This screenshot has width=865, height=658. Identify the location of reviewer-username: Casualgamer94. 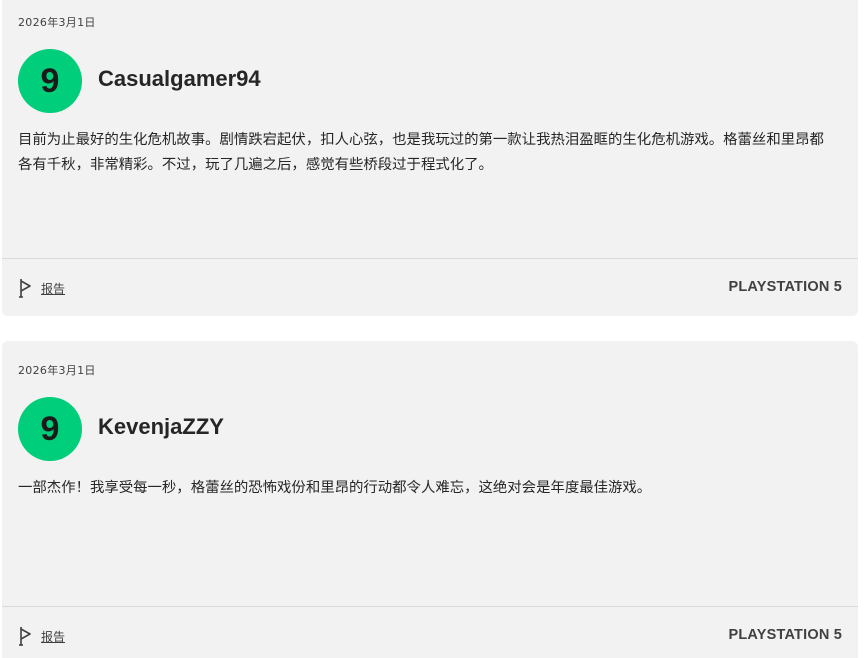
(179, 79).